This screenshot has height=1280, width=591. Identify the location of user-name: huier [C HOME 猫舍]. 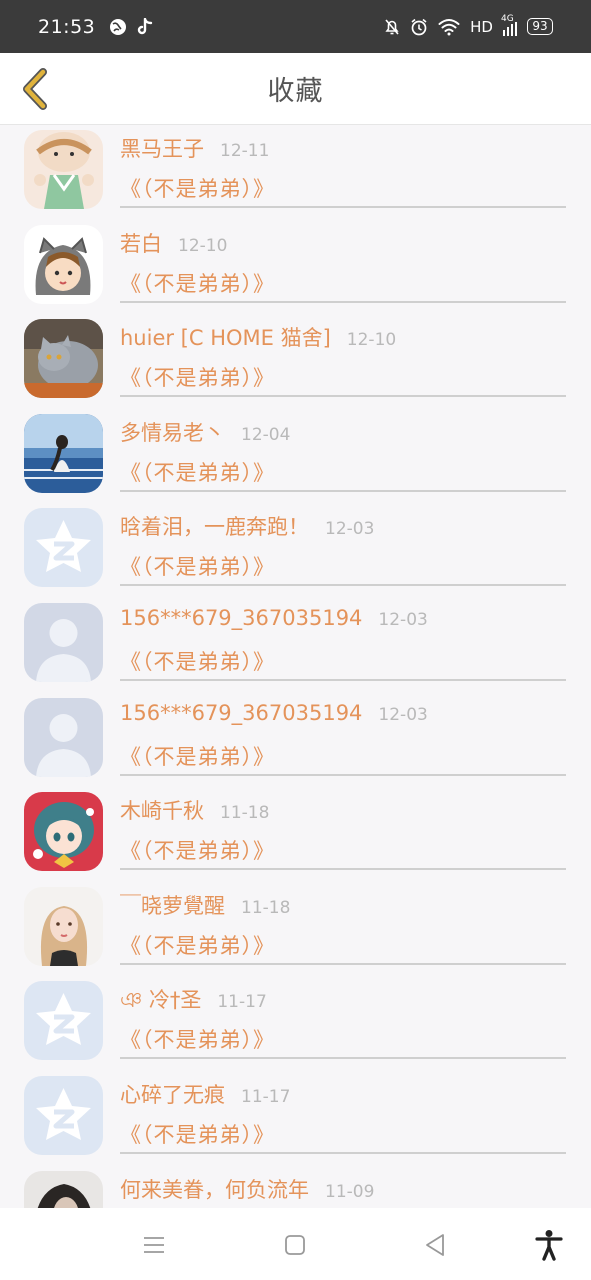
(225, 337).